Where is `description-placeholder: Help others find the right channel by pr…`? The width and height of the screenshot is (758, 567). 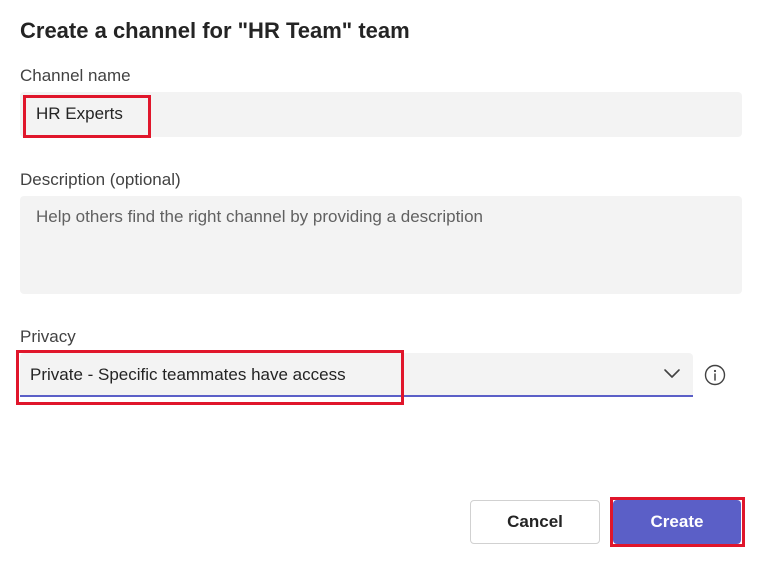
description-placeholder: Help others find the right channel by pr… is located at coordinates (259, 216).